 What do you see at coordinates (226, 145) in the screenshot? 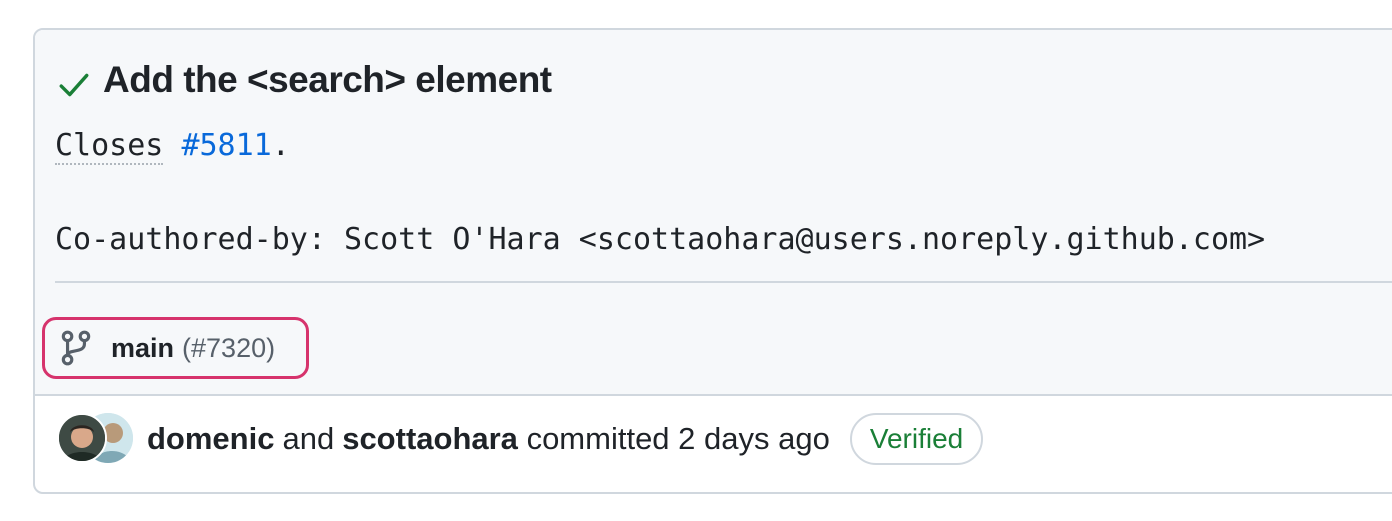
I see `issue-link: #5811` at bounding box center [226, 145].